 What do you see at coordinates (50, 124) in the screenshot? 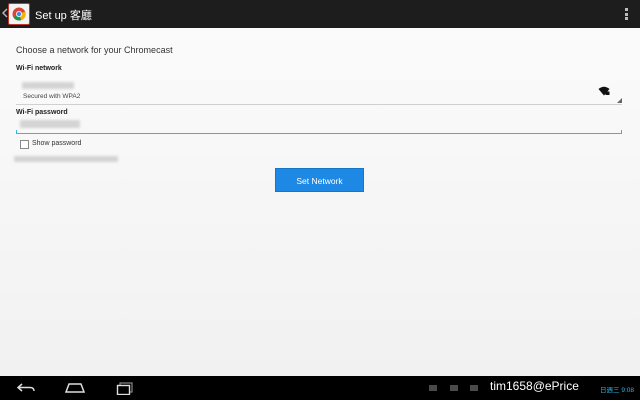
I see `password-redacted` at bounding box center [50, 124].